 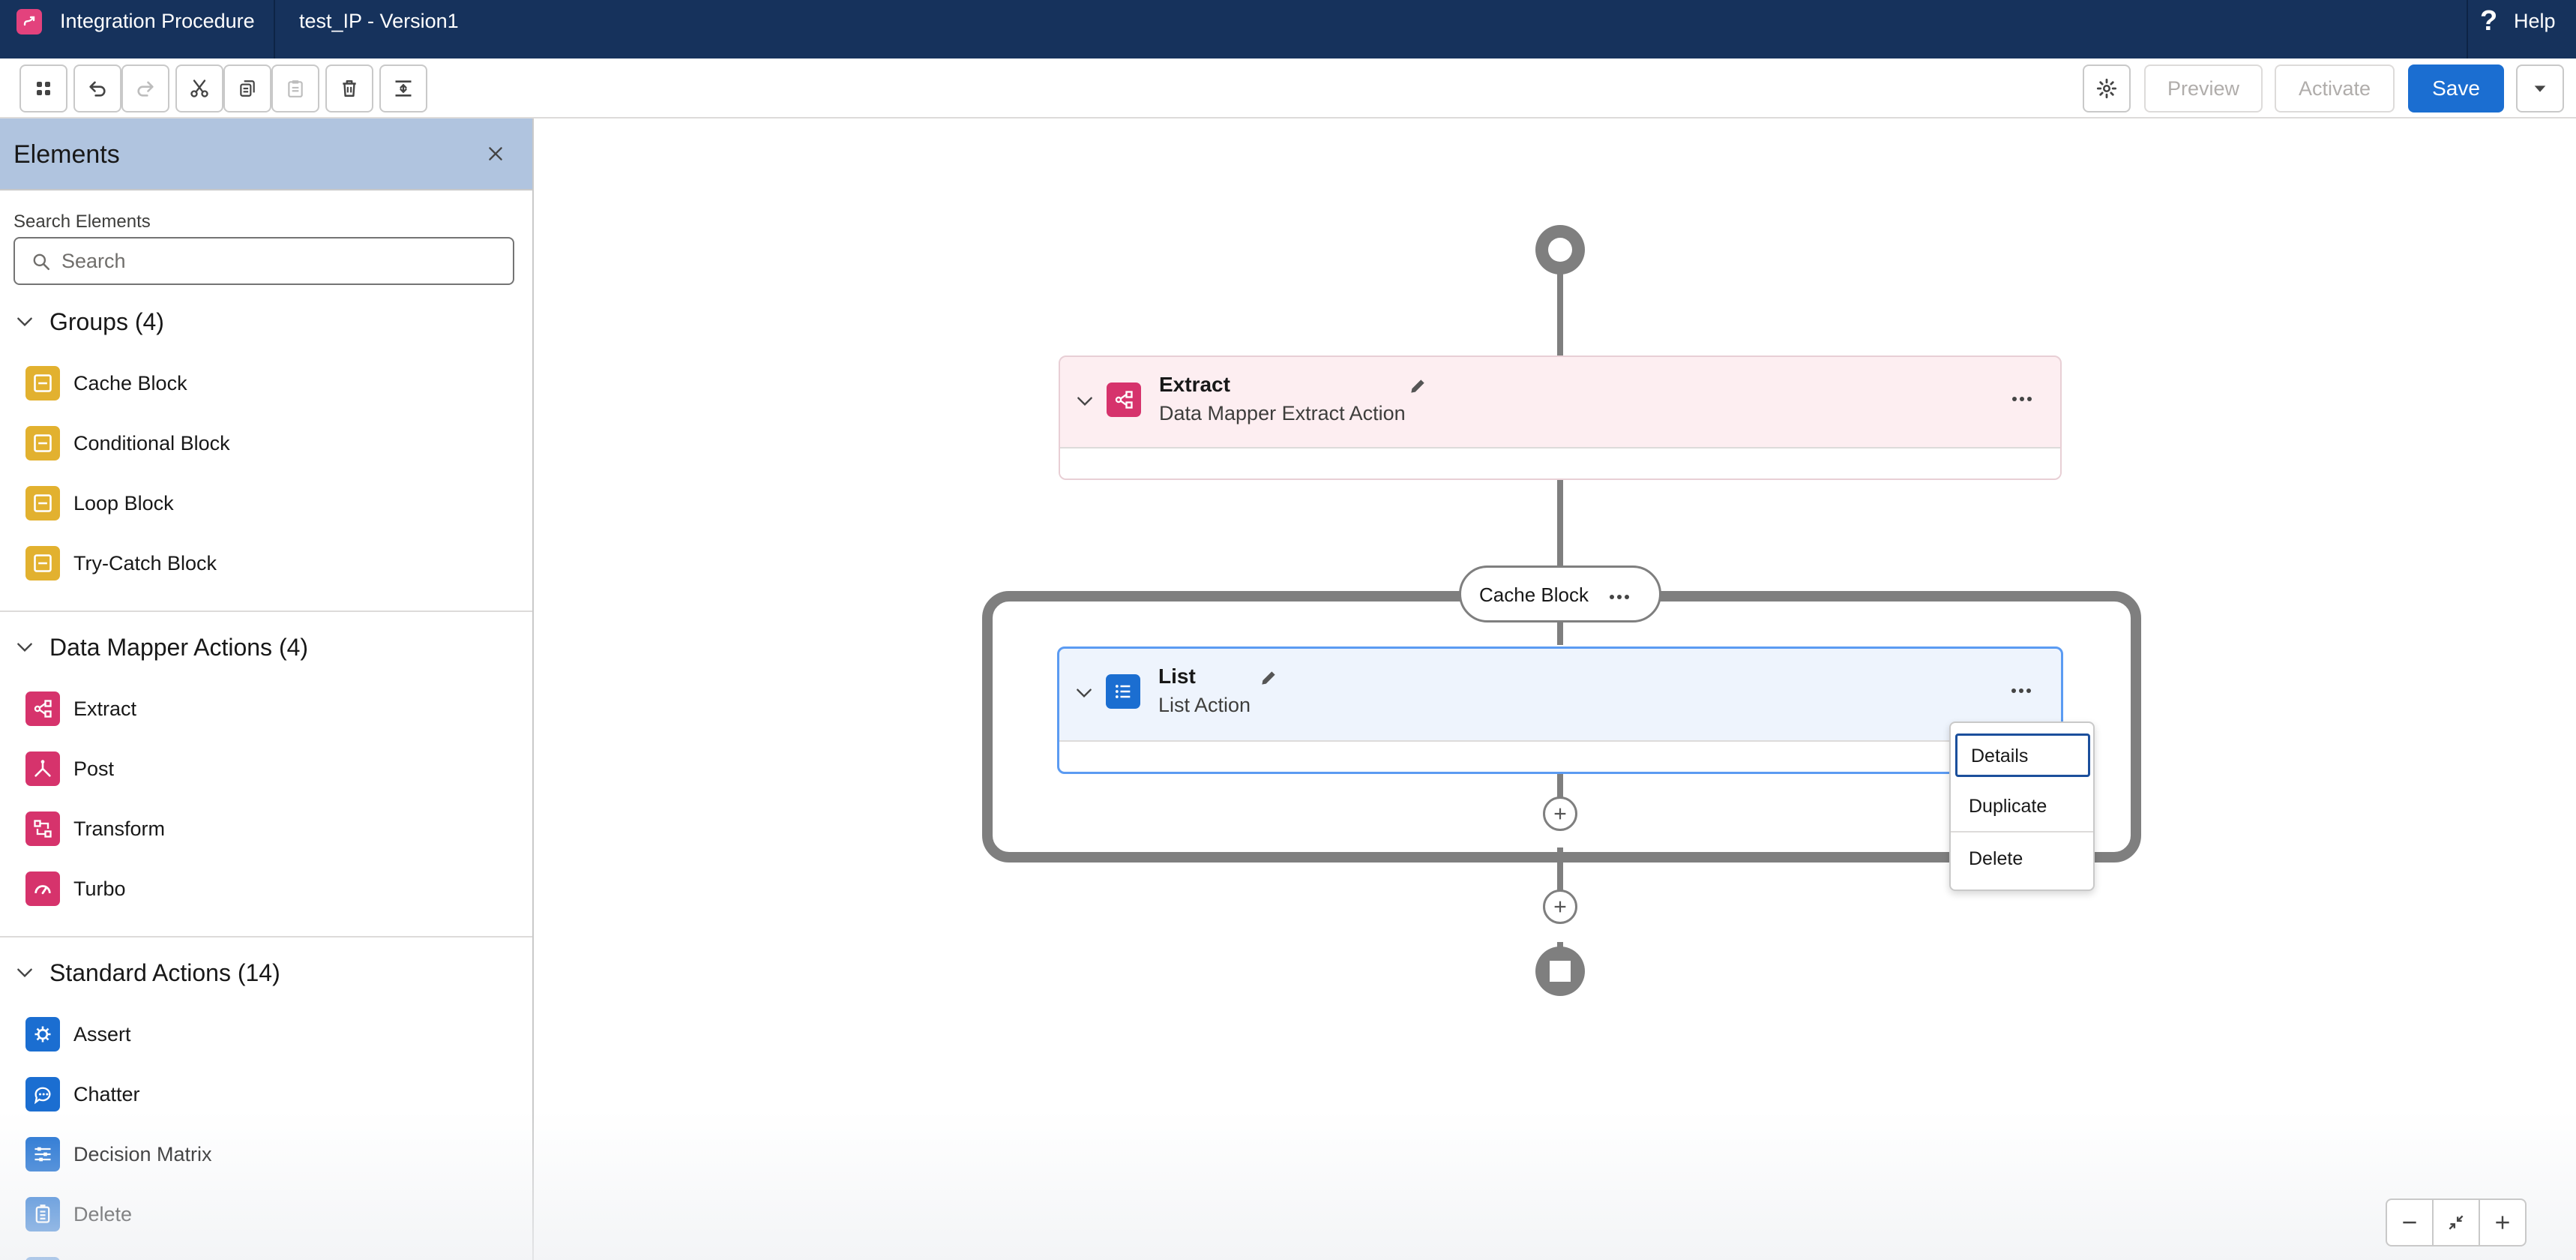 I want to click on gear-icon, so click(x=2106, y=88).